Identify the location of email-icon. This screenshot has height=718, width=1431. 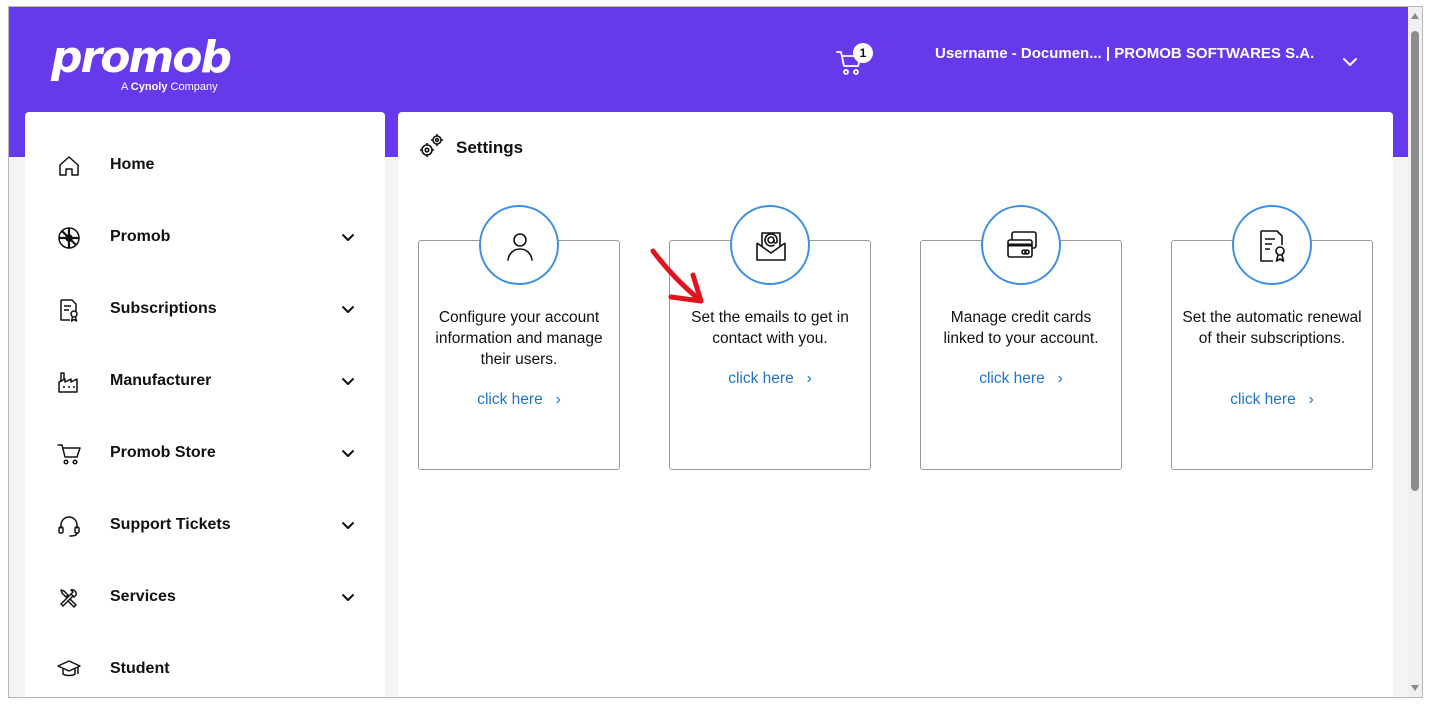
(771, 246).